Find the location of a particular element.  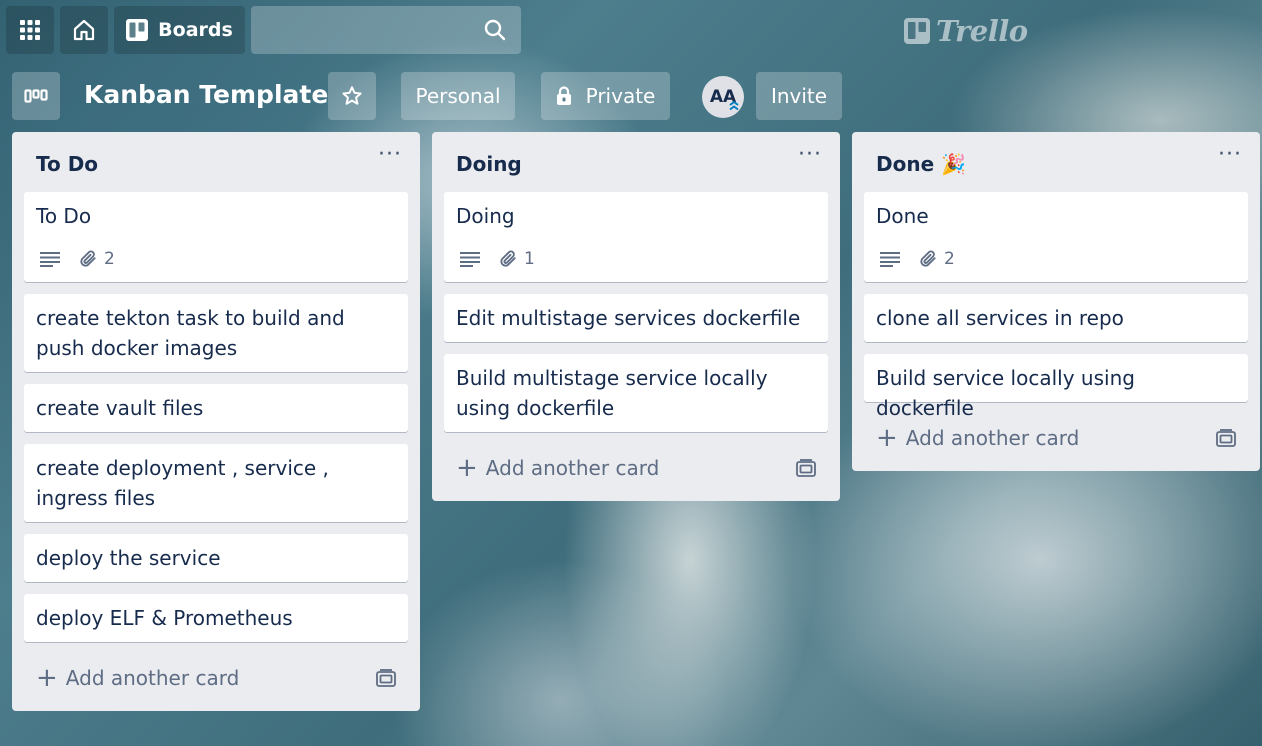

trello-logo-icon is located at coordinates (917, 31).